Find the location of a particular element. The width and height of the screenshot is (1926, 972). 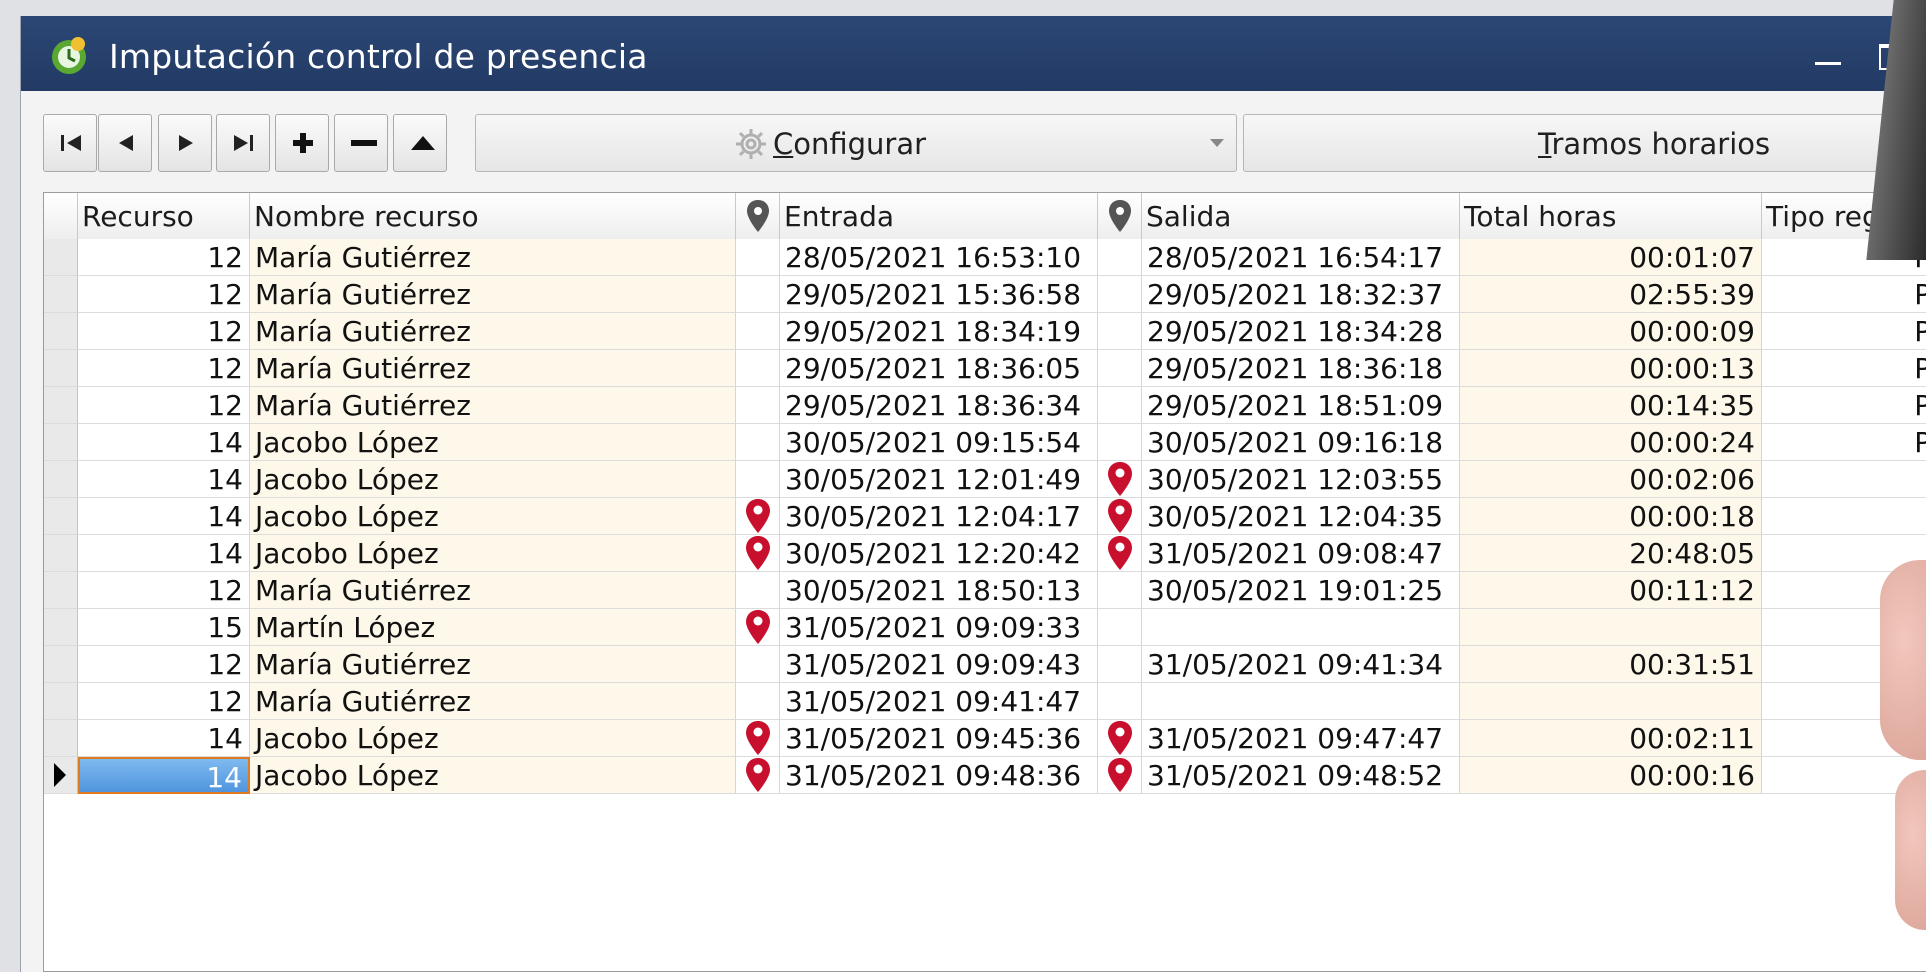

cell-total-horas: 00:11:12 is located at coordinates (1611, 590).